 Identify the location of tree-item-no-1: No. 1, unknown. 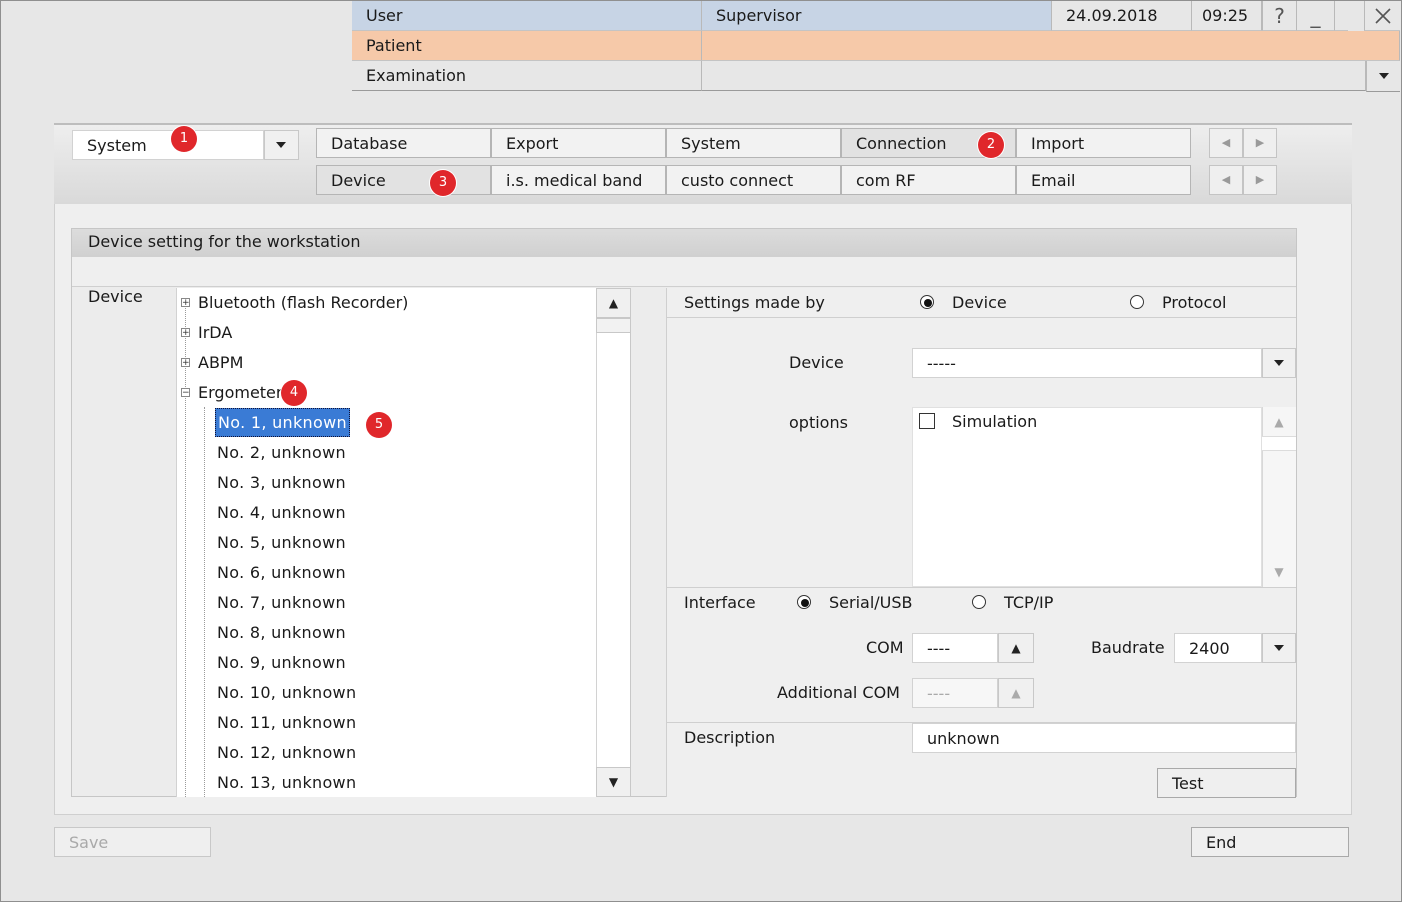
(282, 422).